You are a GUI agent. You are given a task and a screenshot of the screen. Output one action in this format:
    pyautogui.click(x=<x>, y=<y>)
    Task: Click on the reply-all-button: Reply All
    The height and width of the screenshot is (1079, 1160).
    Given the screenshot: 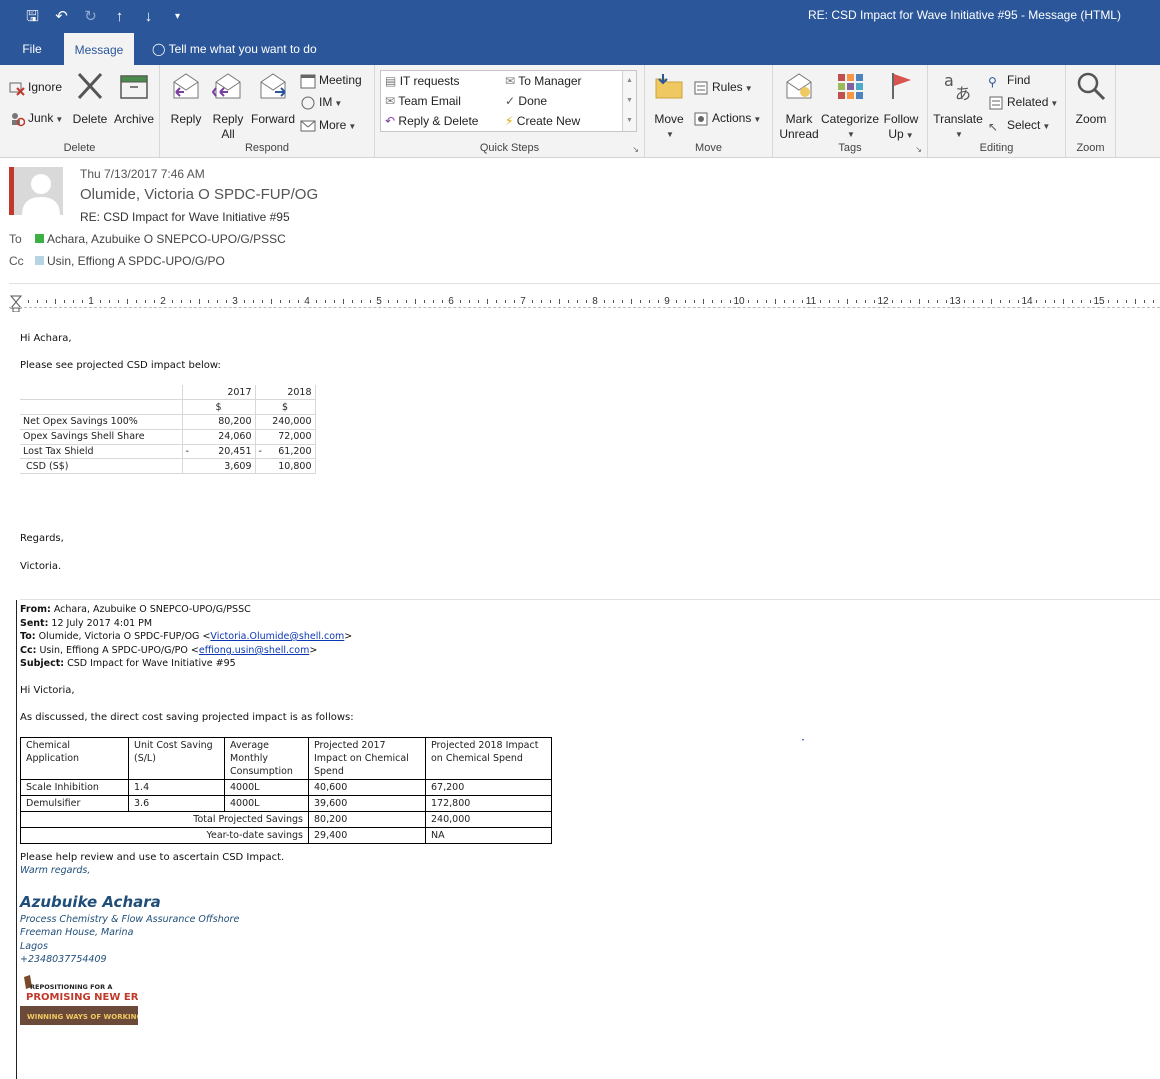 What is the action you would take?
    pyautogui.click(x=228, y=106)
    